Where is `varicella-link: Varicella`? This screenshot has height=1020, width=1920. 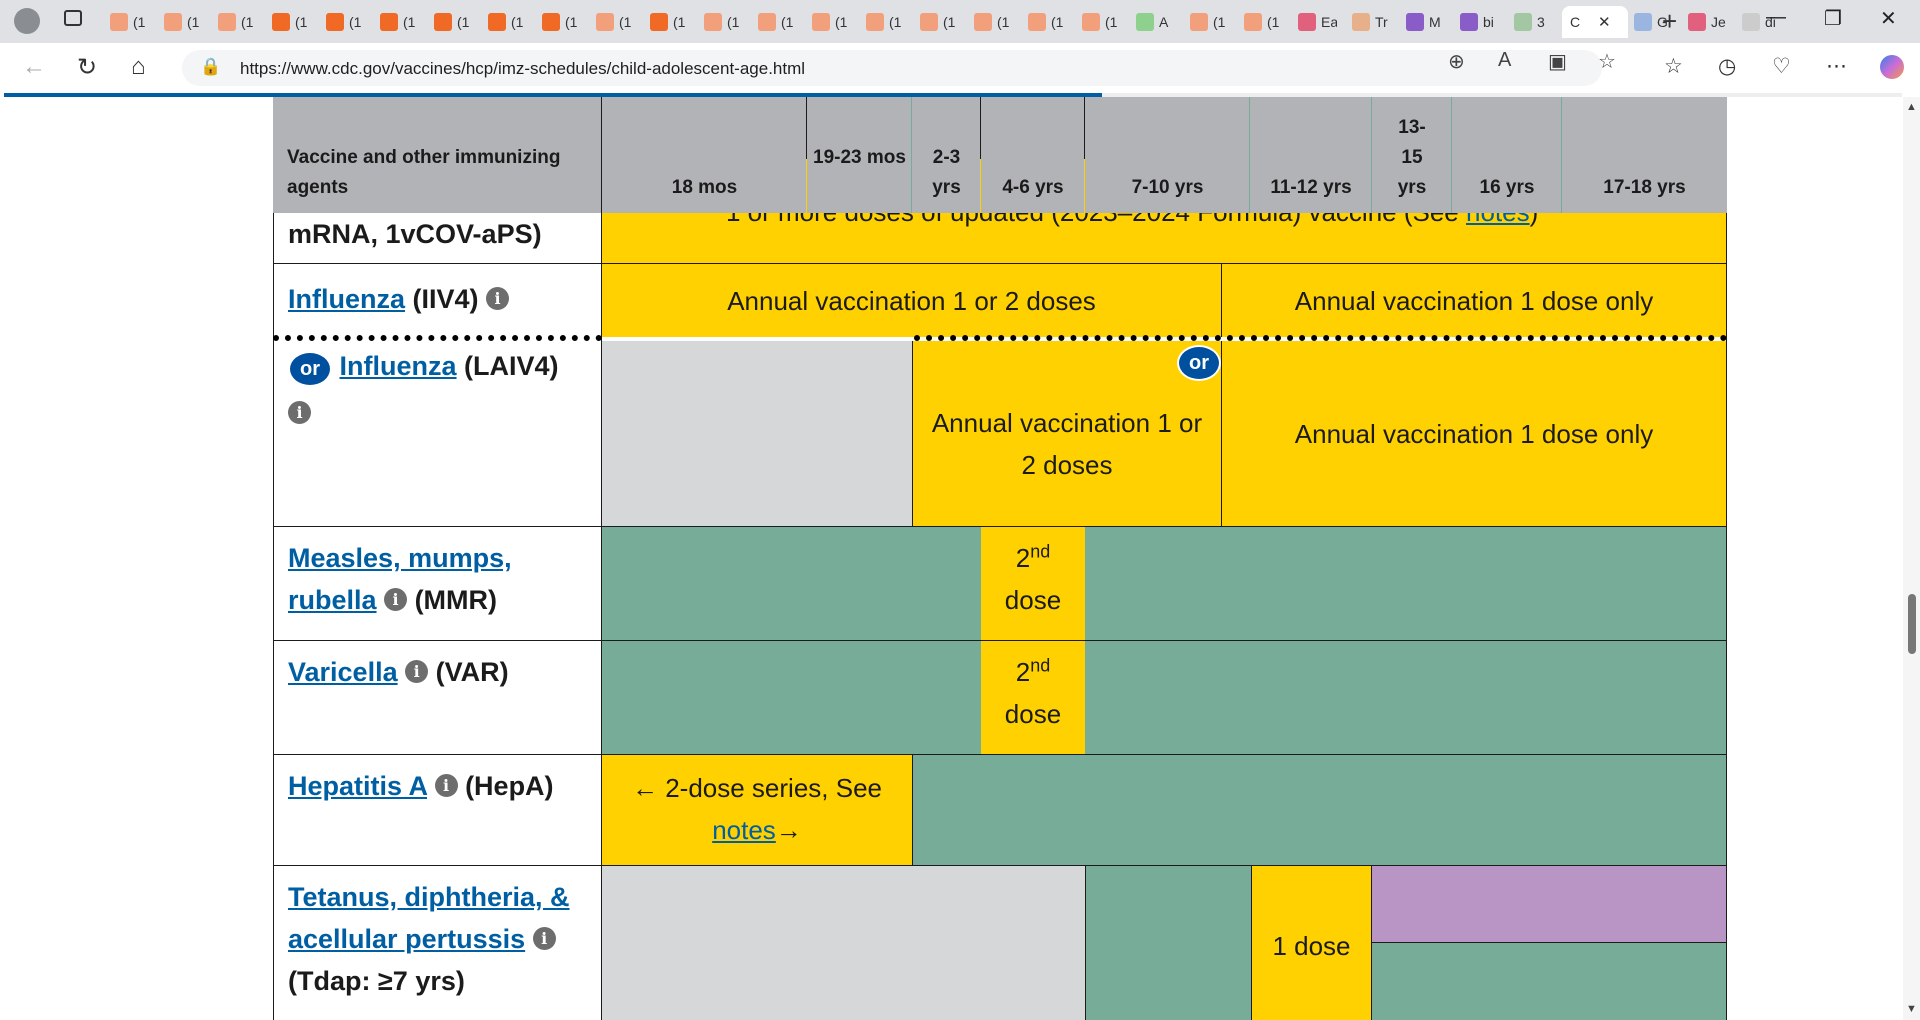
varicella-link: Varicella is located at coordinates (343, 672).